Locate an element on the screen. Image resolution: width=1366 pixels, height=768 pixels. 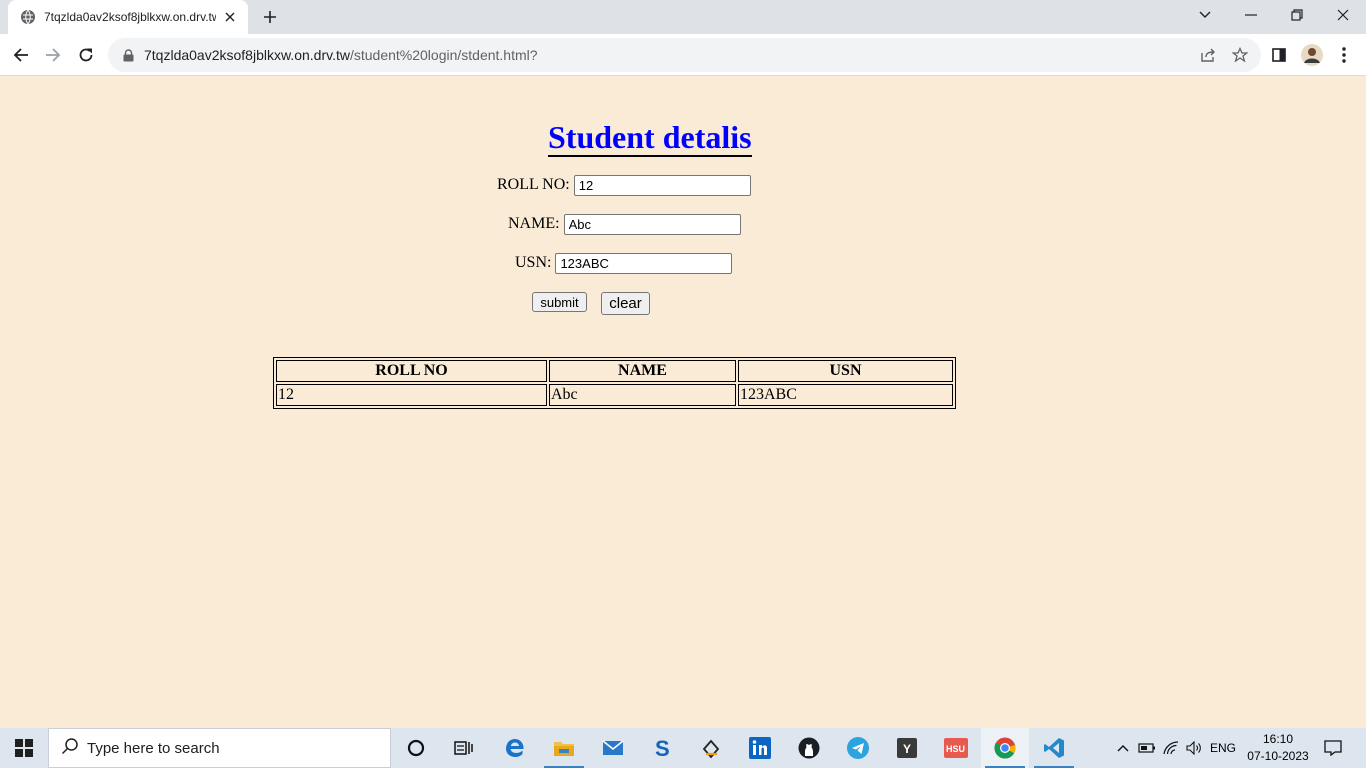
bookmark-star-icon is located at coordinates (1240, 55).